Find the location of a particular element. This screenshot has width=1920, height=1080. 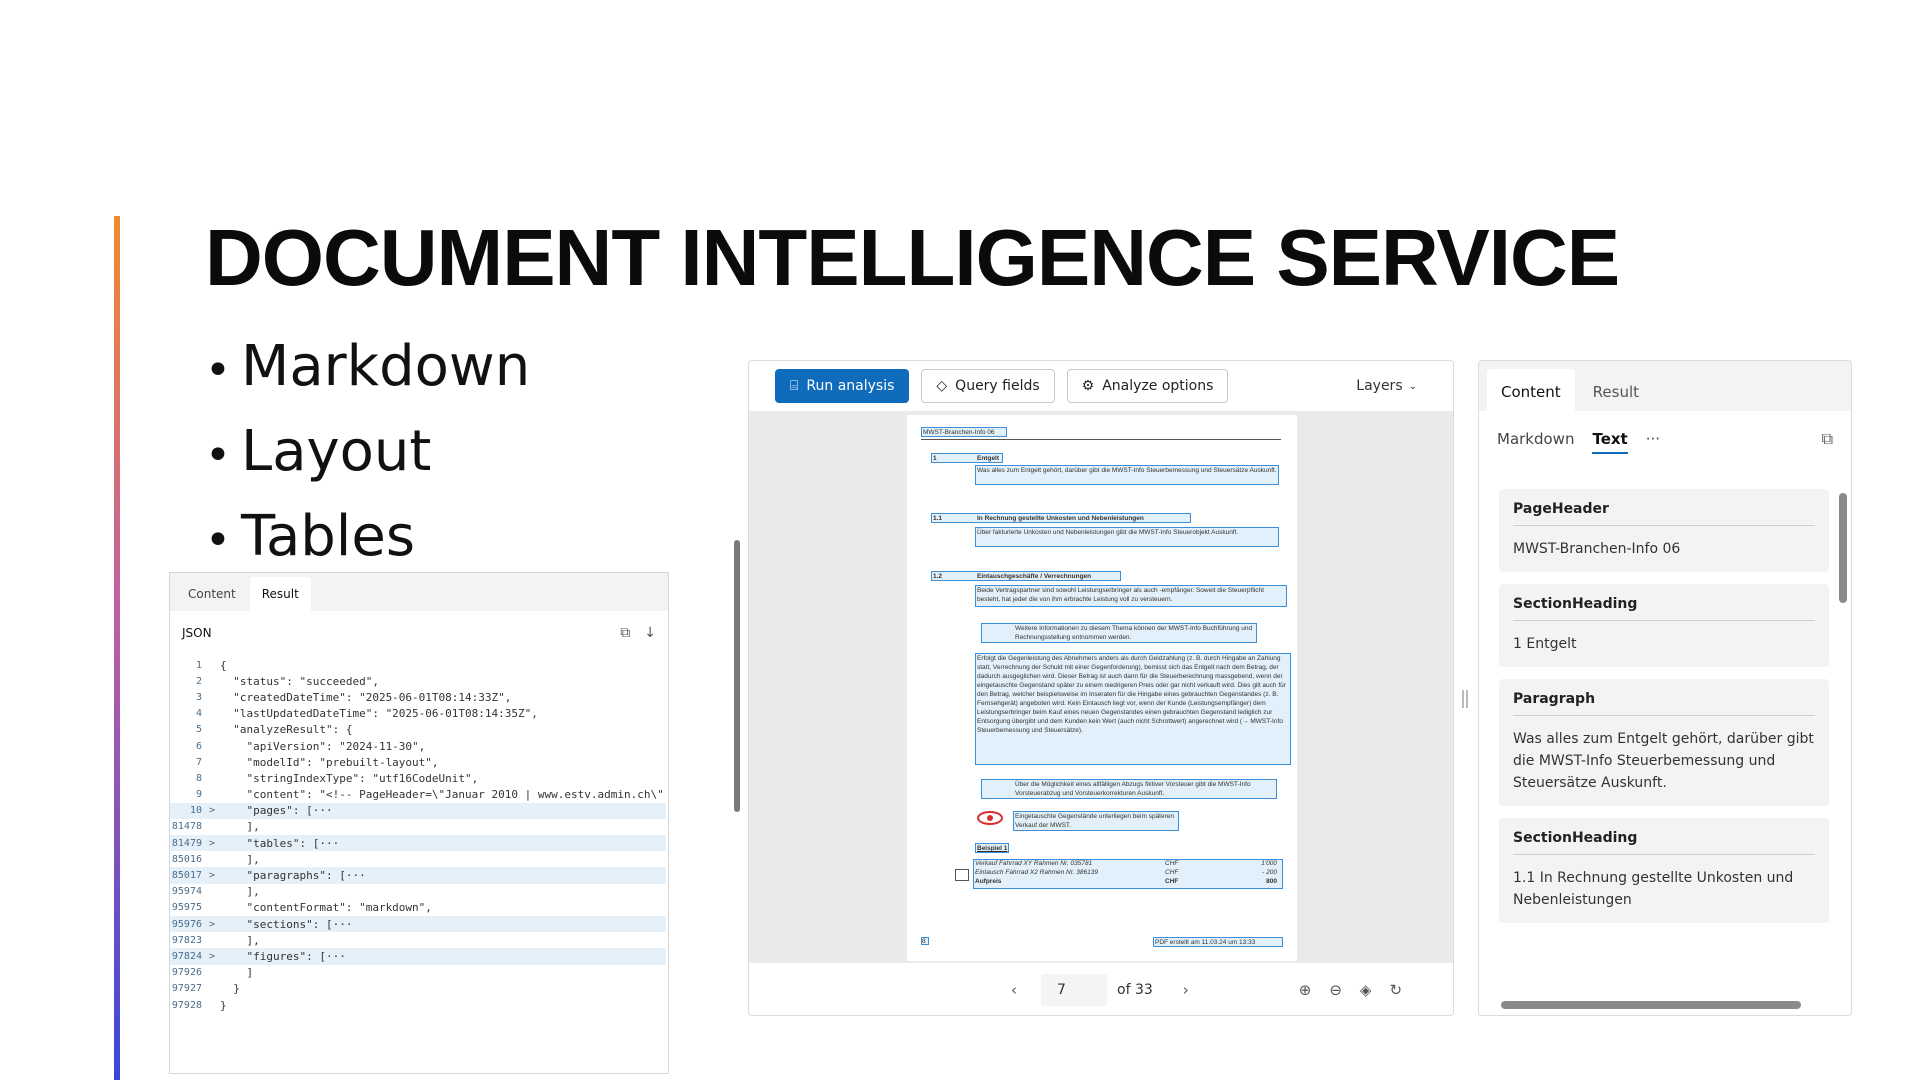

table-icon is located at coordinates (962, 875).